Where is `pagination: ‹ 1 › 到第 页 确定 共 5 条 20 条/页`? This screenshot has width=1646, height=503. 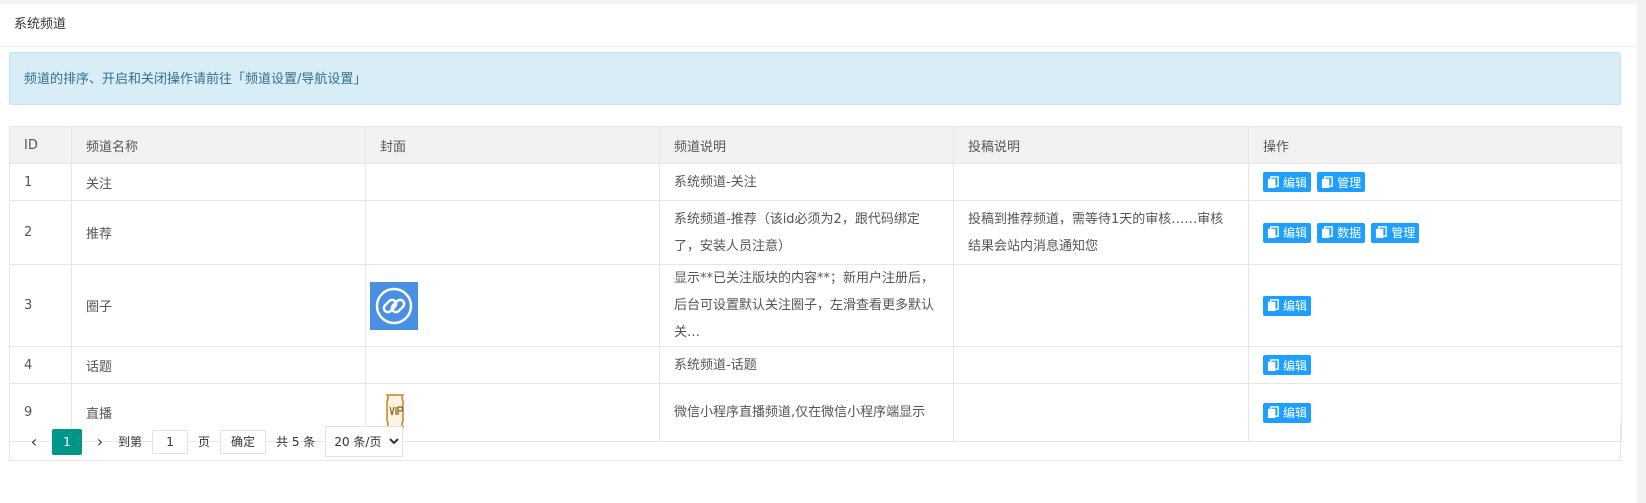
pagination: ‹ 1 › 到第 页 确定 共 5 条 20 条/页 is located at coordinates (815, 442).